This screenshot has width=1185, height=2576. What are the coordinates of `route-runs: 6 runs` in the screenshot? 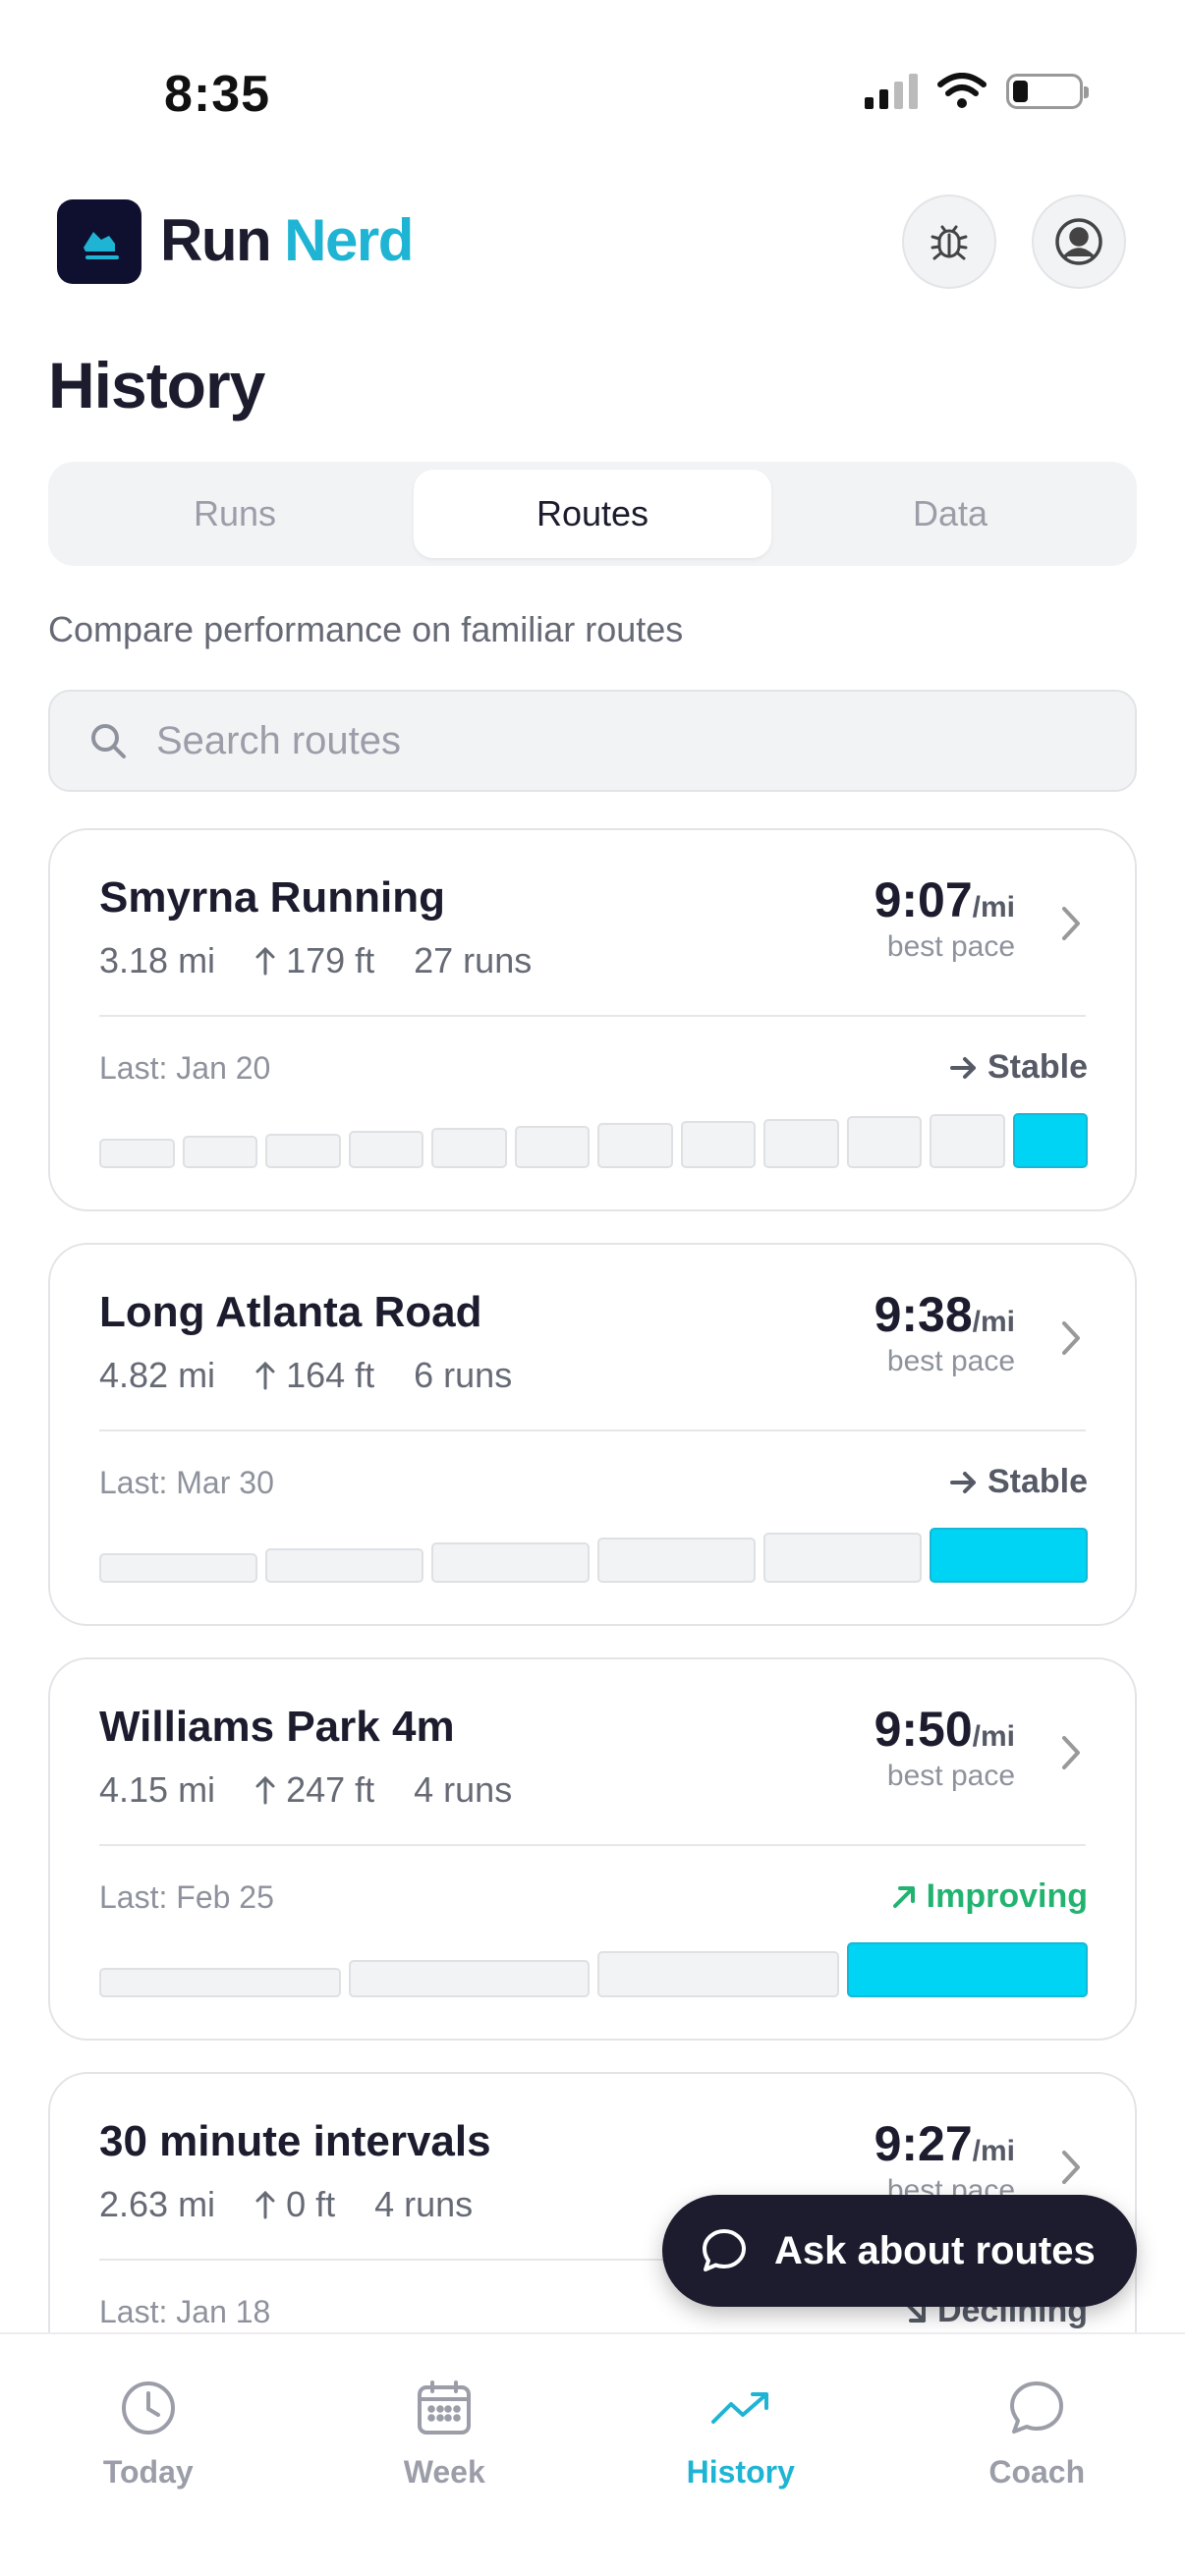 It's located at (464, 1375).